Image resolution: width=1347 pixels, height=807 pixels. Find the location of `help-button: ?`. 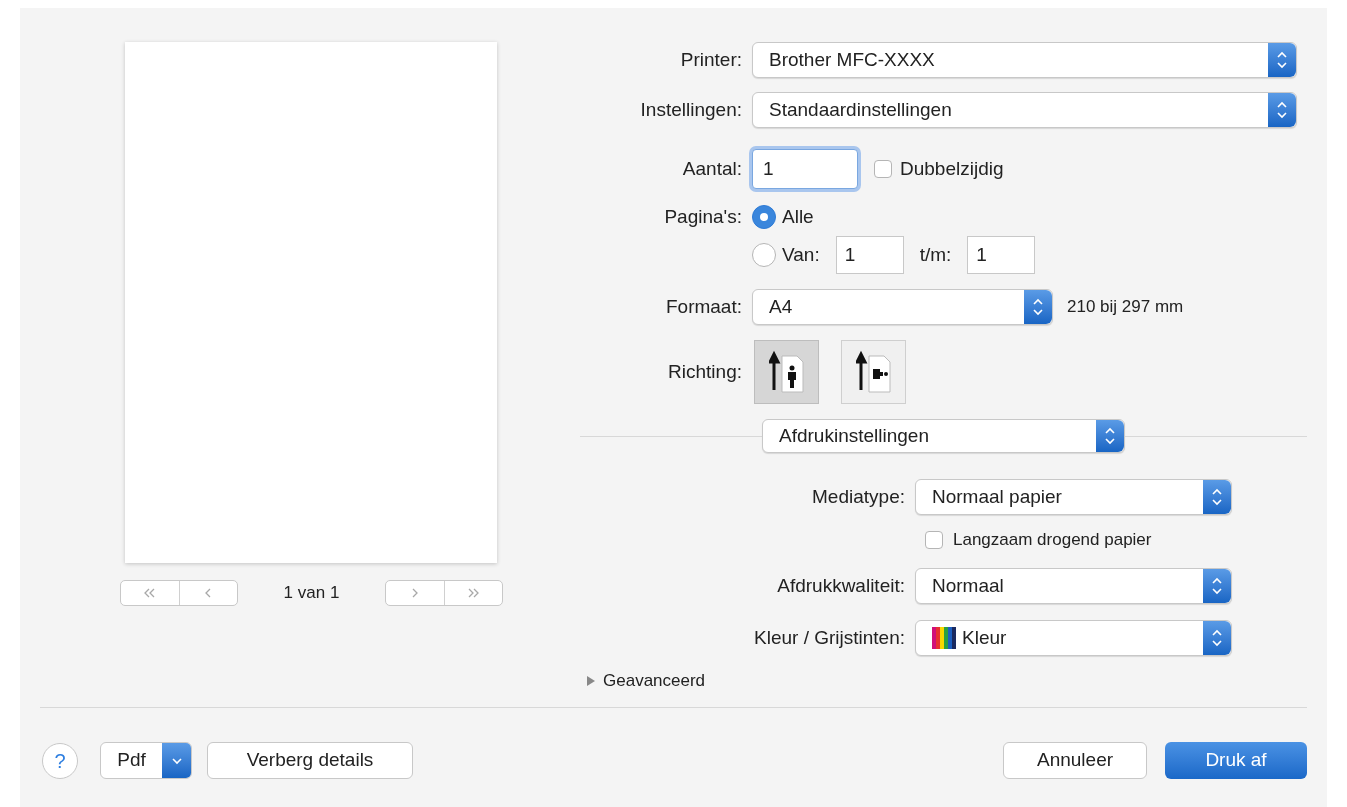

help-button: ? is located at coordinates (60, 760).